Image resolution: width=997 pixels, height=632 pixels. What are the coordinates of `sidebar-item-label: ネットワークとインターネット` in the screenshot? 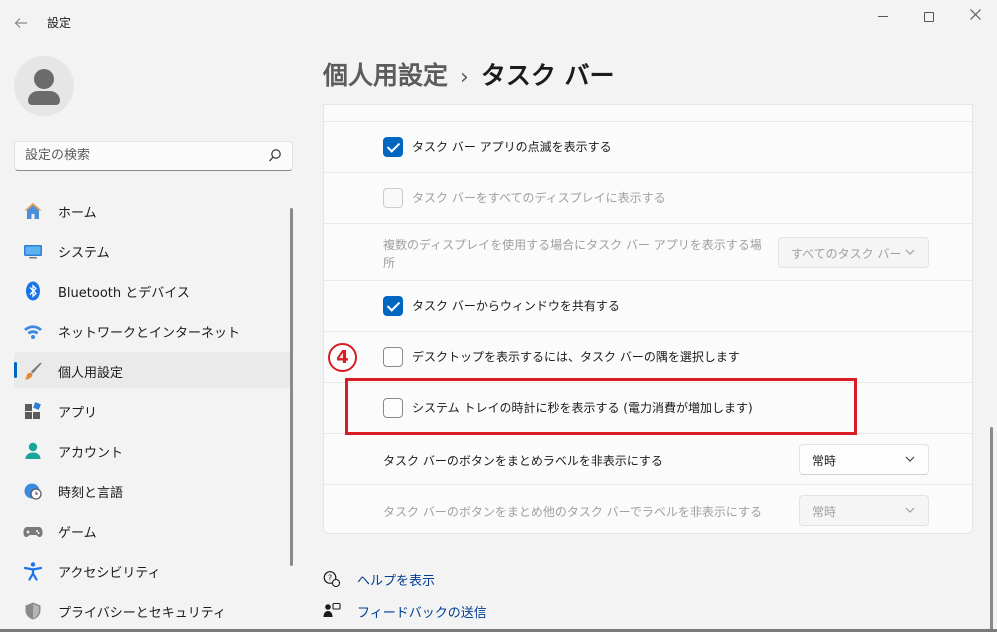 It's located at (149, 333).